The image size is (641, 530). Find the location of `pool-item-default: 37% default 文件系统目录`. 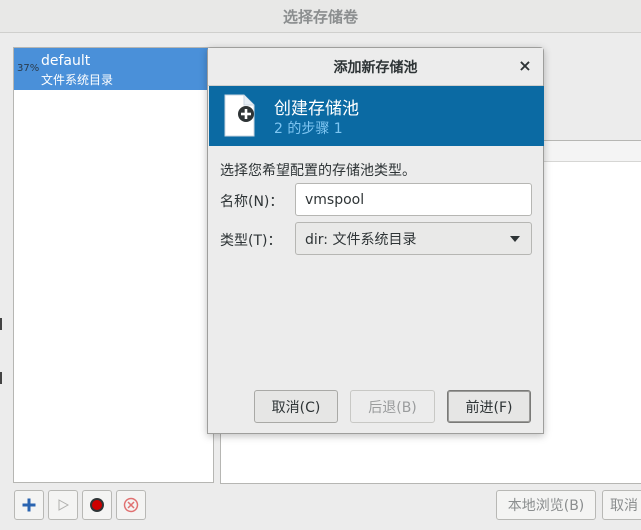

pool-item-default: 37% default 文件系统目录 is located at coordinates (113, 69).